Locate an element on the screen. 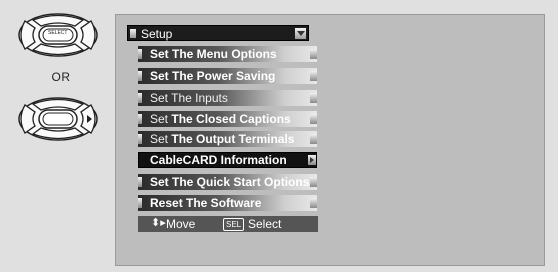 The width and height of the screenshot is (558, 272). menu-item-quick-start-options: Set The Quick Start Options is located at coordinates (227, 182).